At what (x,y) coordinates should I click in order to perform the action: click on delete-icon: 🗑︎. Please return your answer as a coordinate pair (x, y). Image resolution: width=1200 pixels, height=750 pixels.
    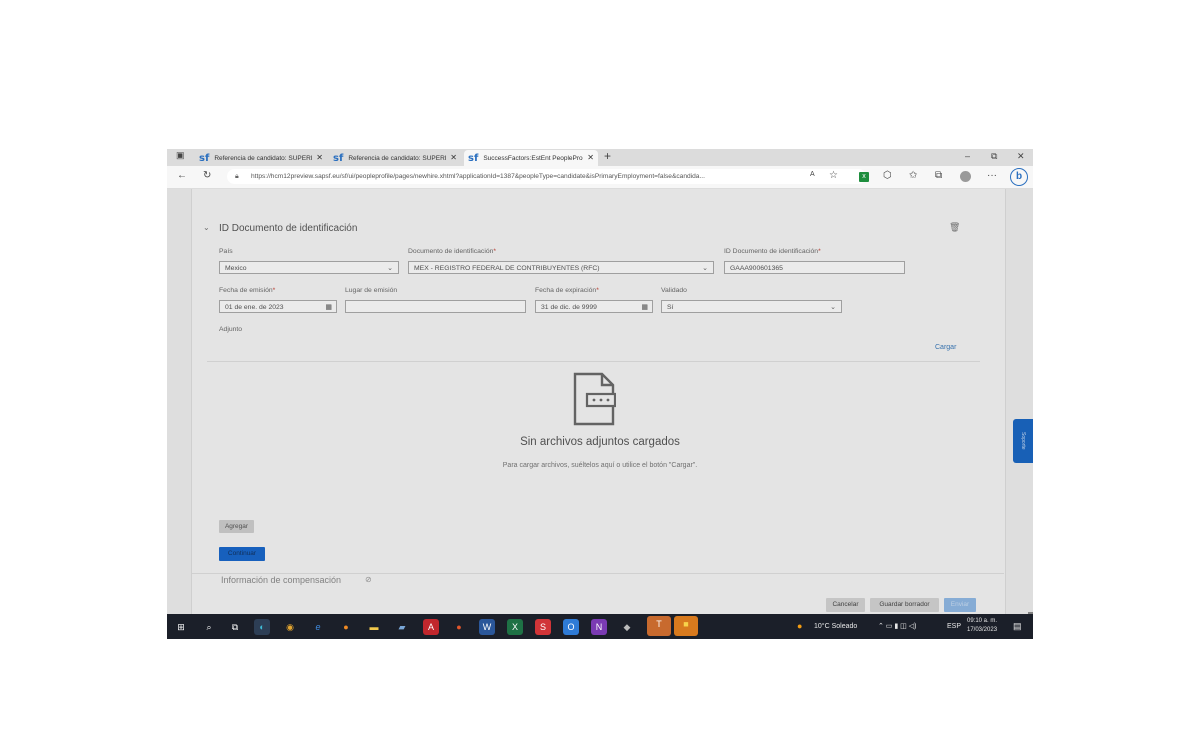
    Looking at the image, I should click on (954, 227).